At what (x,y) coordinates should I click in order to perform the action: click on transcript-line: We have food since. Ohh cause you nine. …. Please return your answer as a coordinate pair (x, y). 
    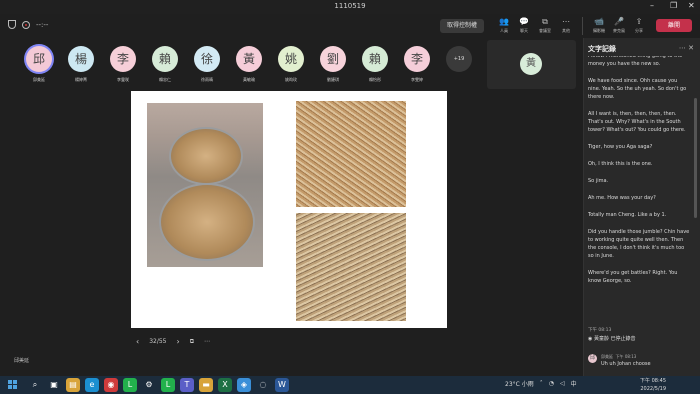
    Looking at the image, I should click on (637, 89).